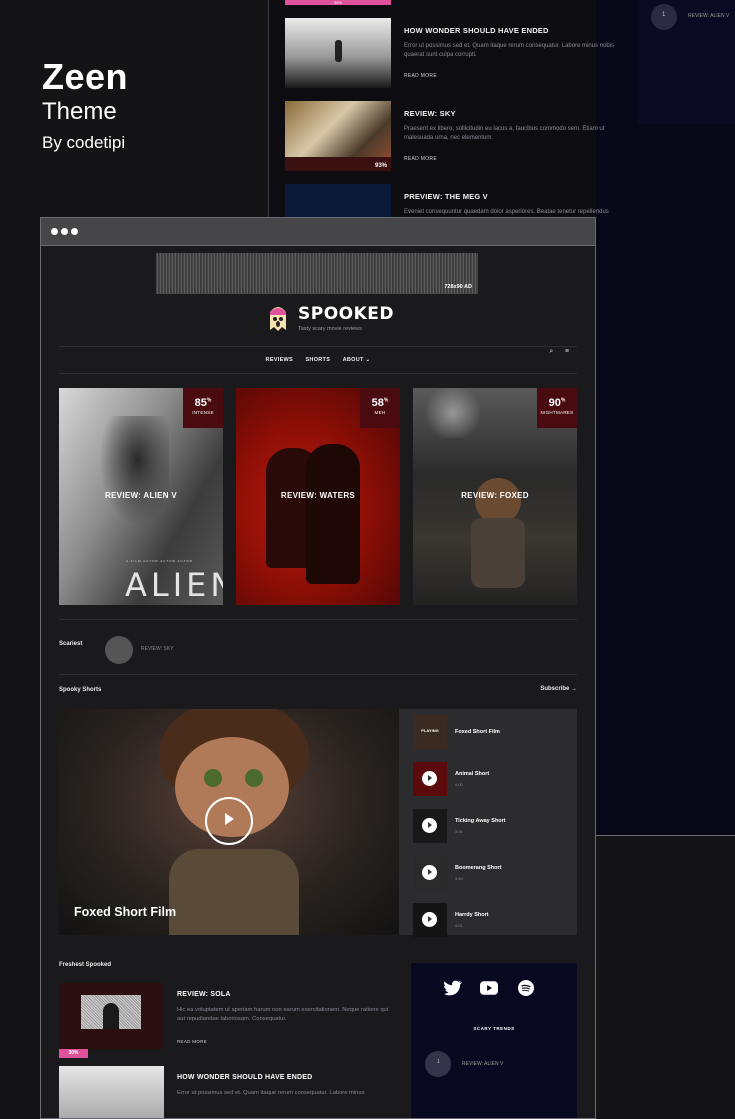 The height and width of the screenshot is (1119, 735). I want to click on review-card: REVIEW: WATERS 58% MEH, so click(318, 496).